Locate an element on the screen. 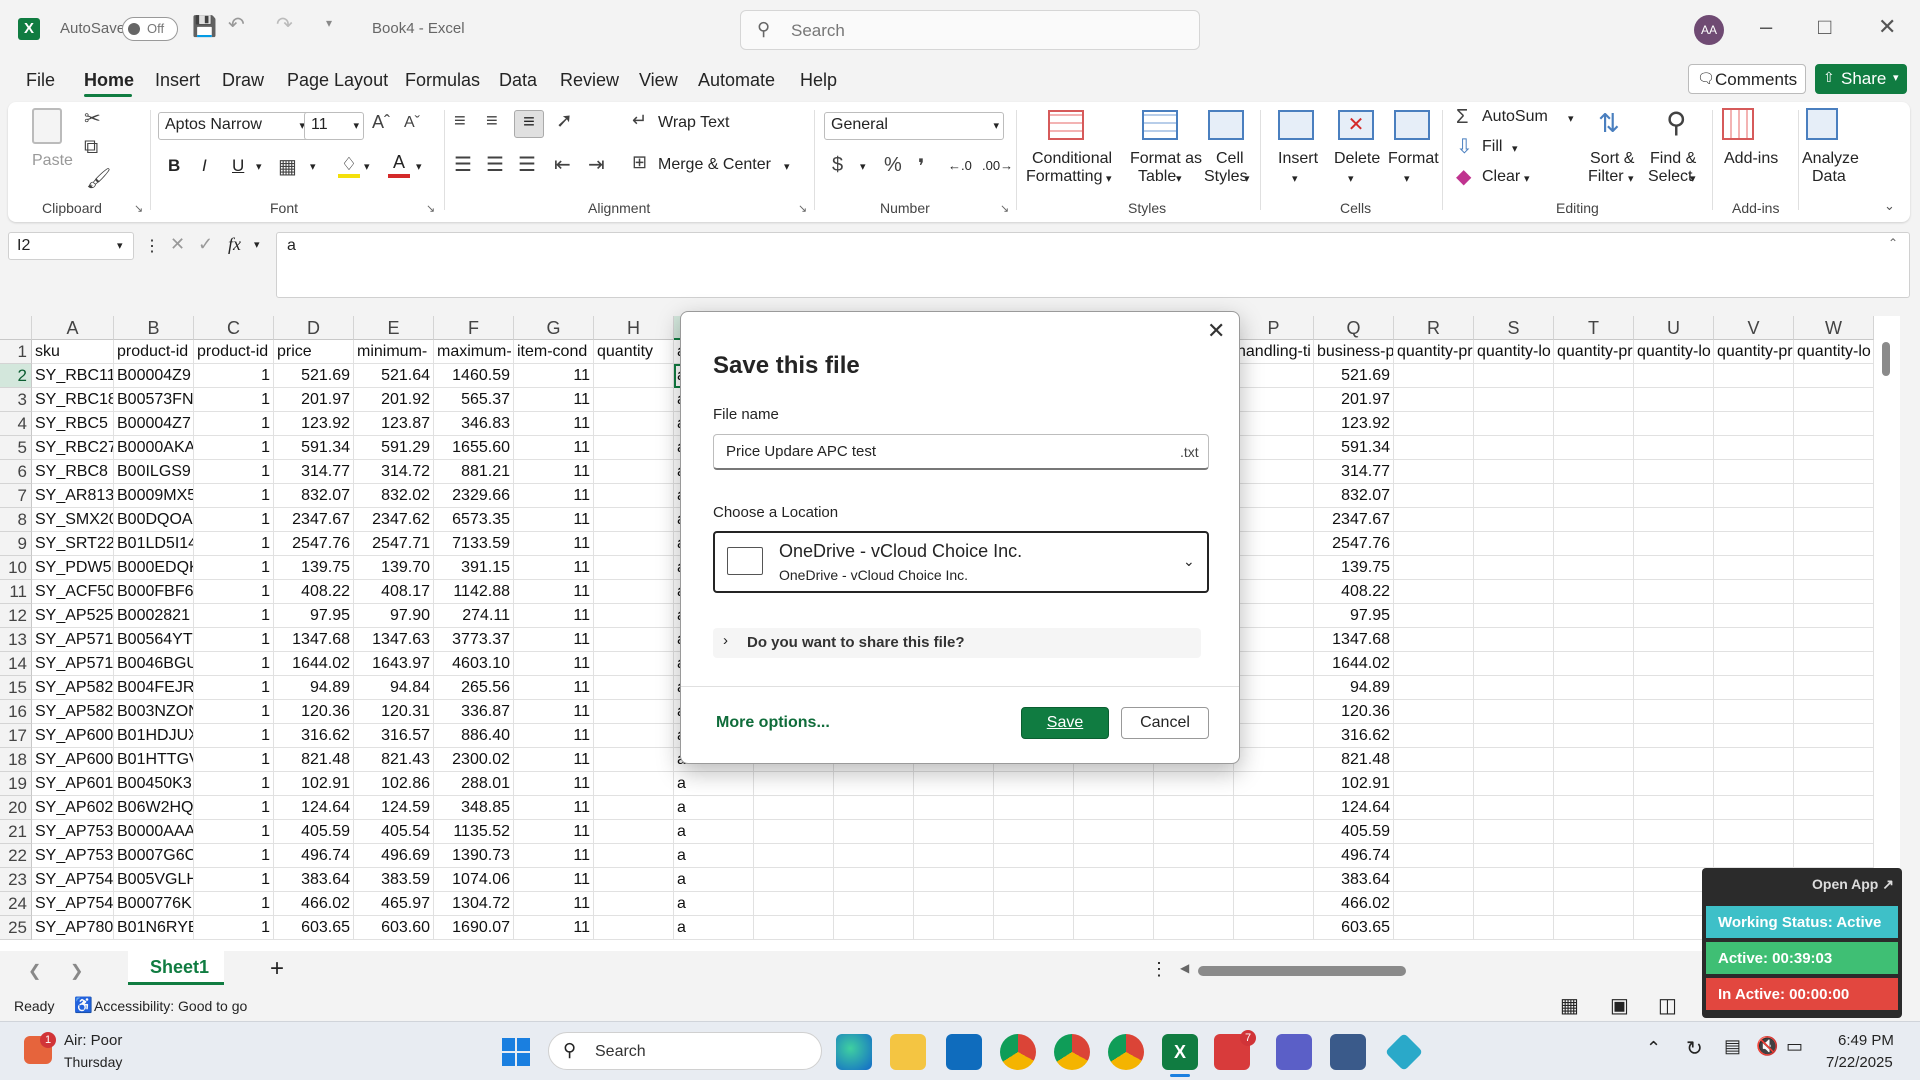 The width and height of the screenshot is (1920, 1080). header-cell: business-p is located at coordinates (1354, 352).